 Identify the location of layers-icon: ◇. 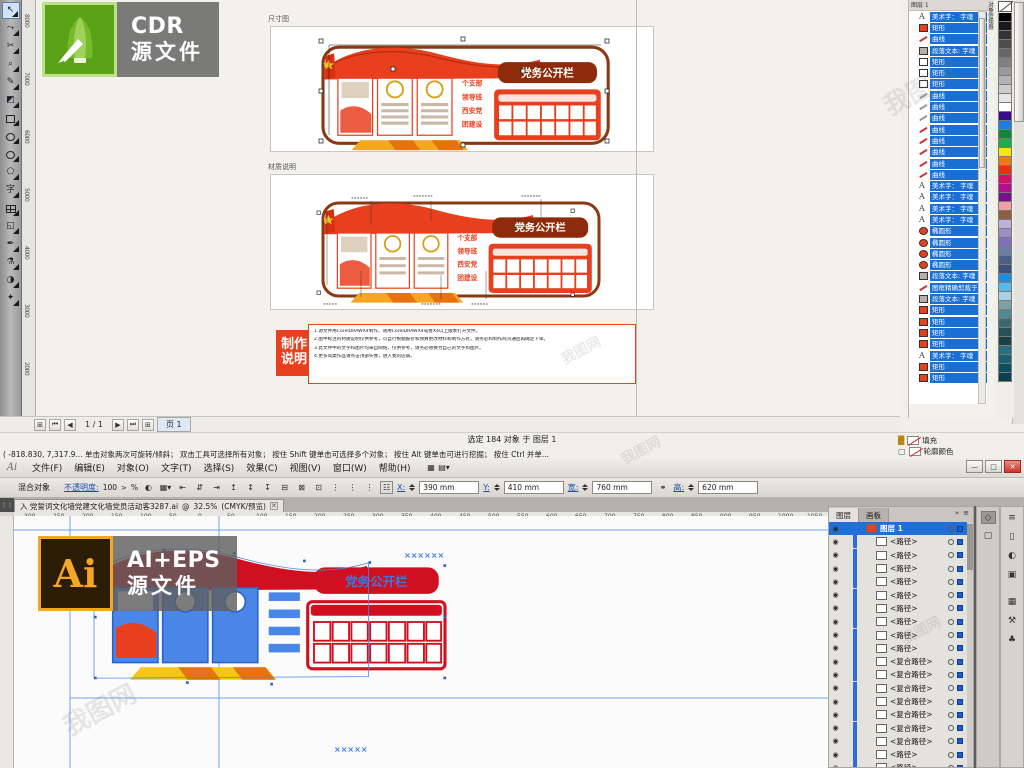
(988, 517).